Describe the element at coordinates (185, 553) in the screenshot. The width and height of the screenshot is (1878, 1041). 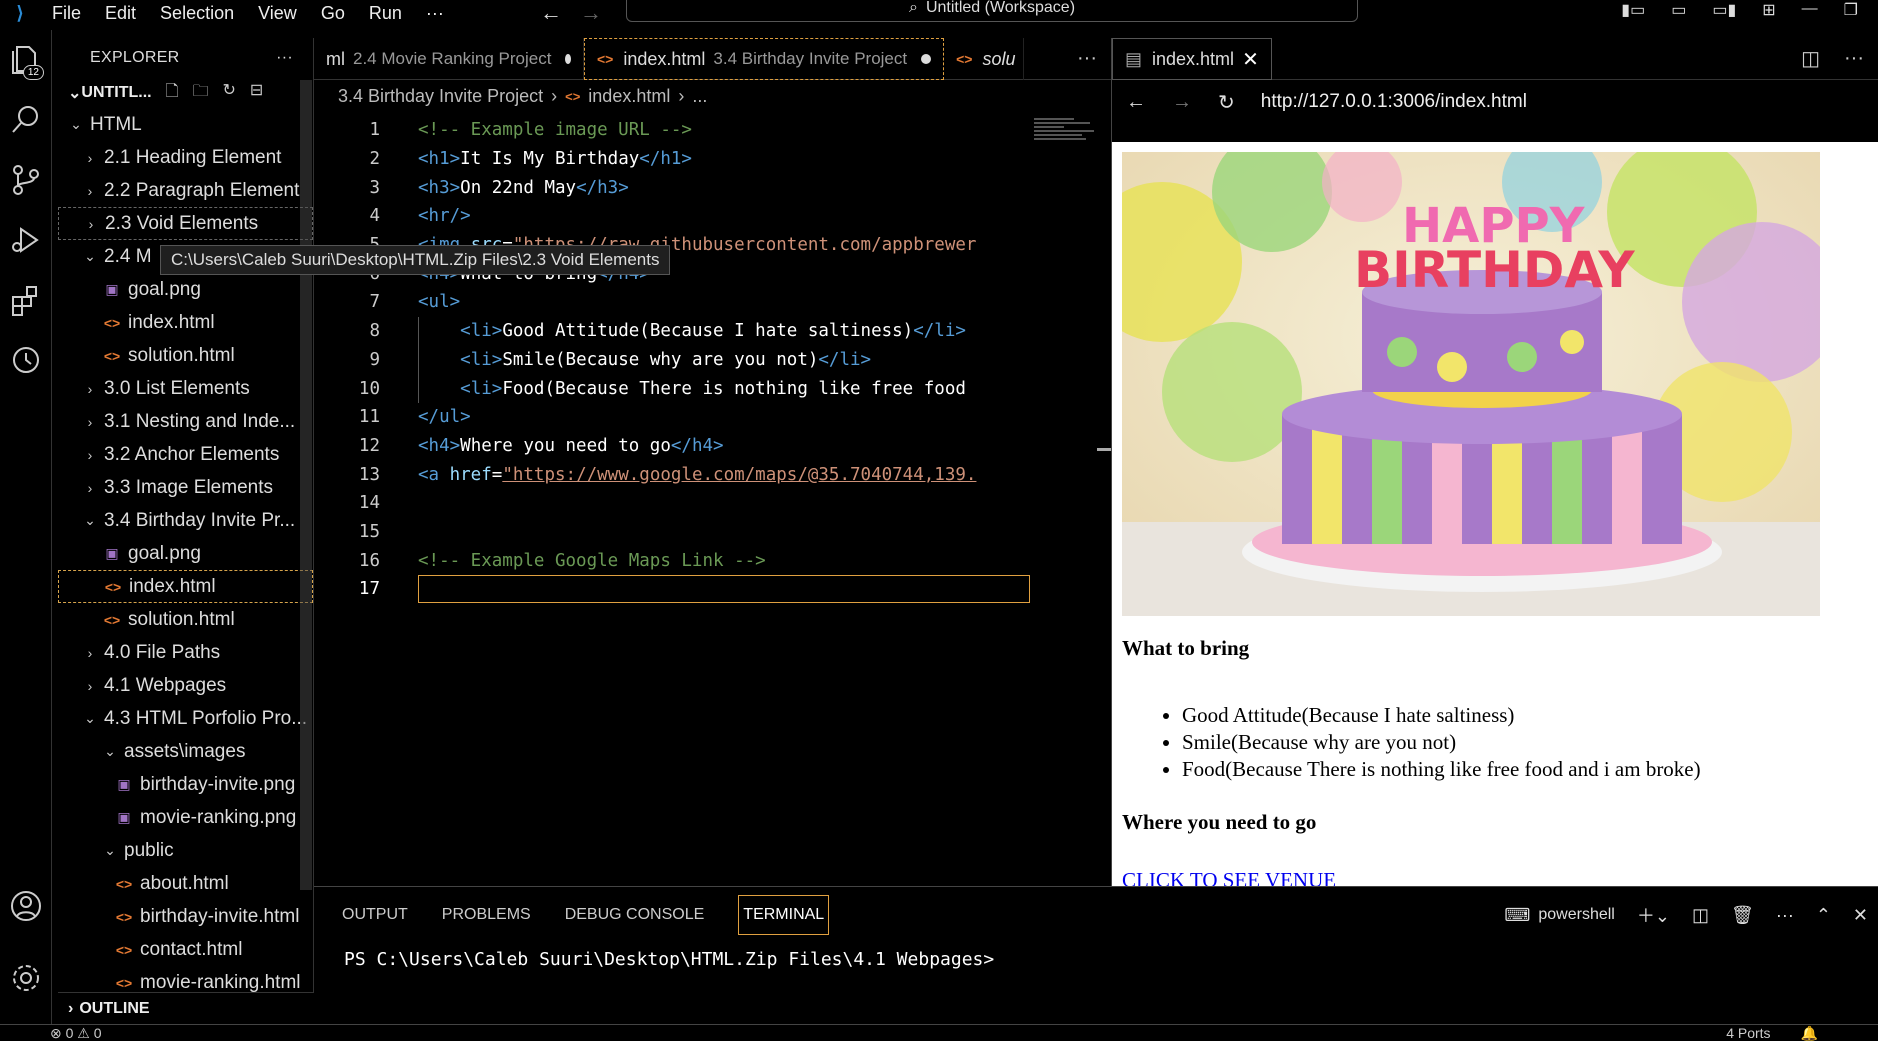
I see `tree-item: ▣ goal.png` at that location.